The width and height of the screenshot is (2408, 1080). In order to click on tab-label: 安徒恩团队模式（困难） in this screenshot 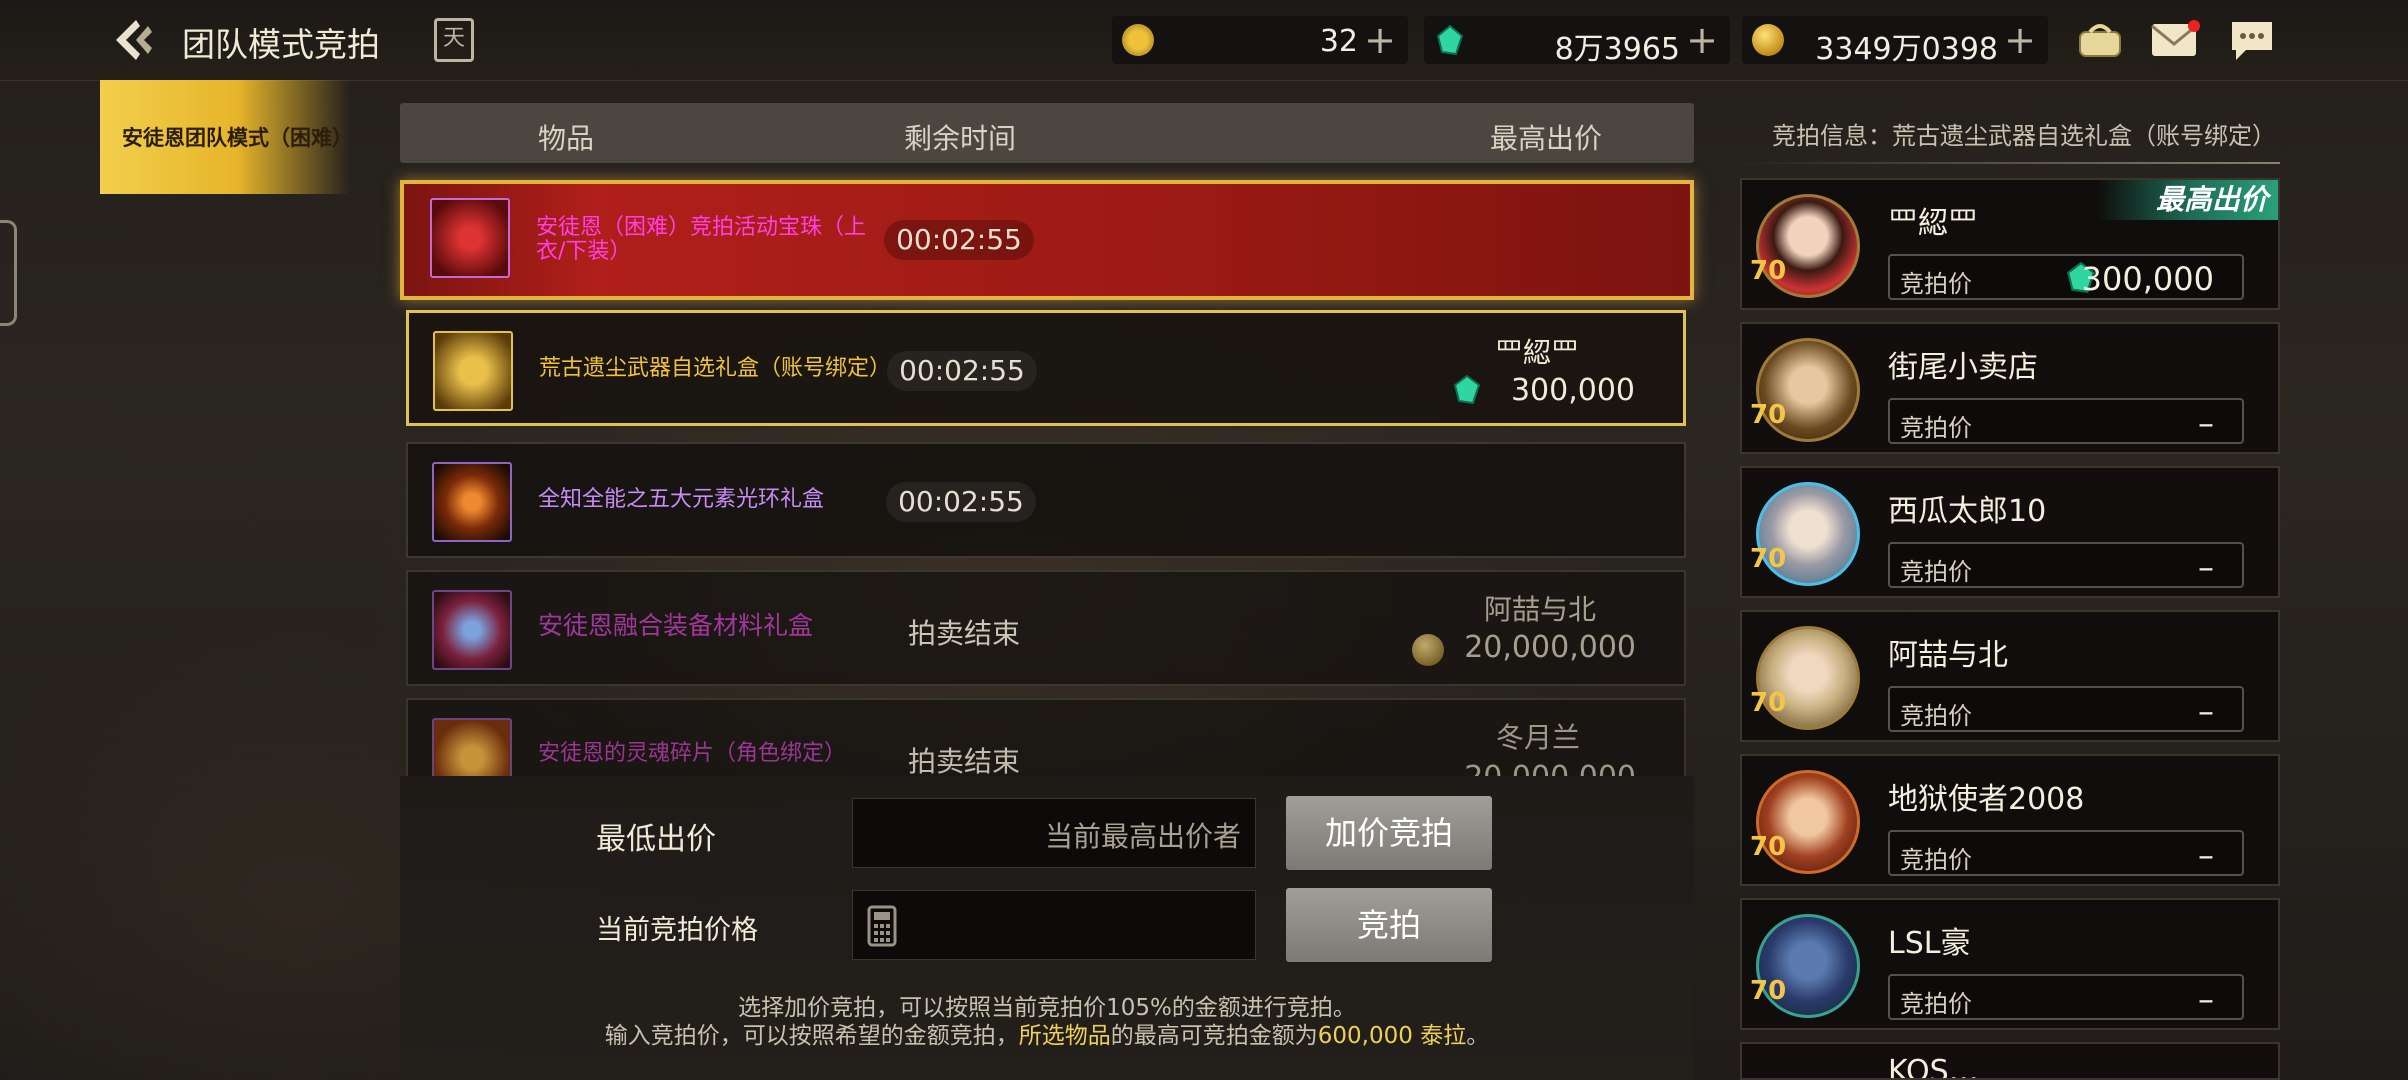, I will do `click(237, 138)`.